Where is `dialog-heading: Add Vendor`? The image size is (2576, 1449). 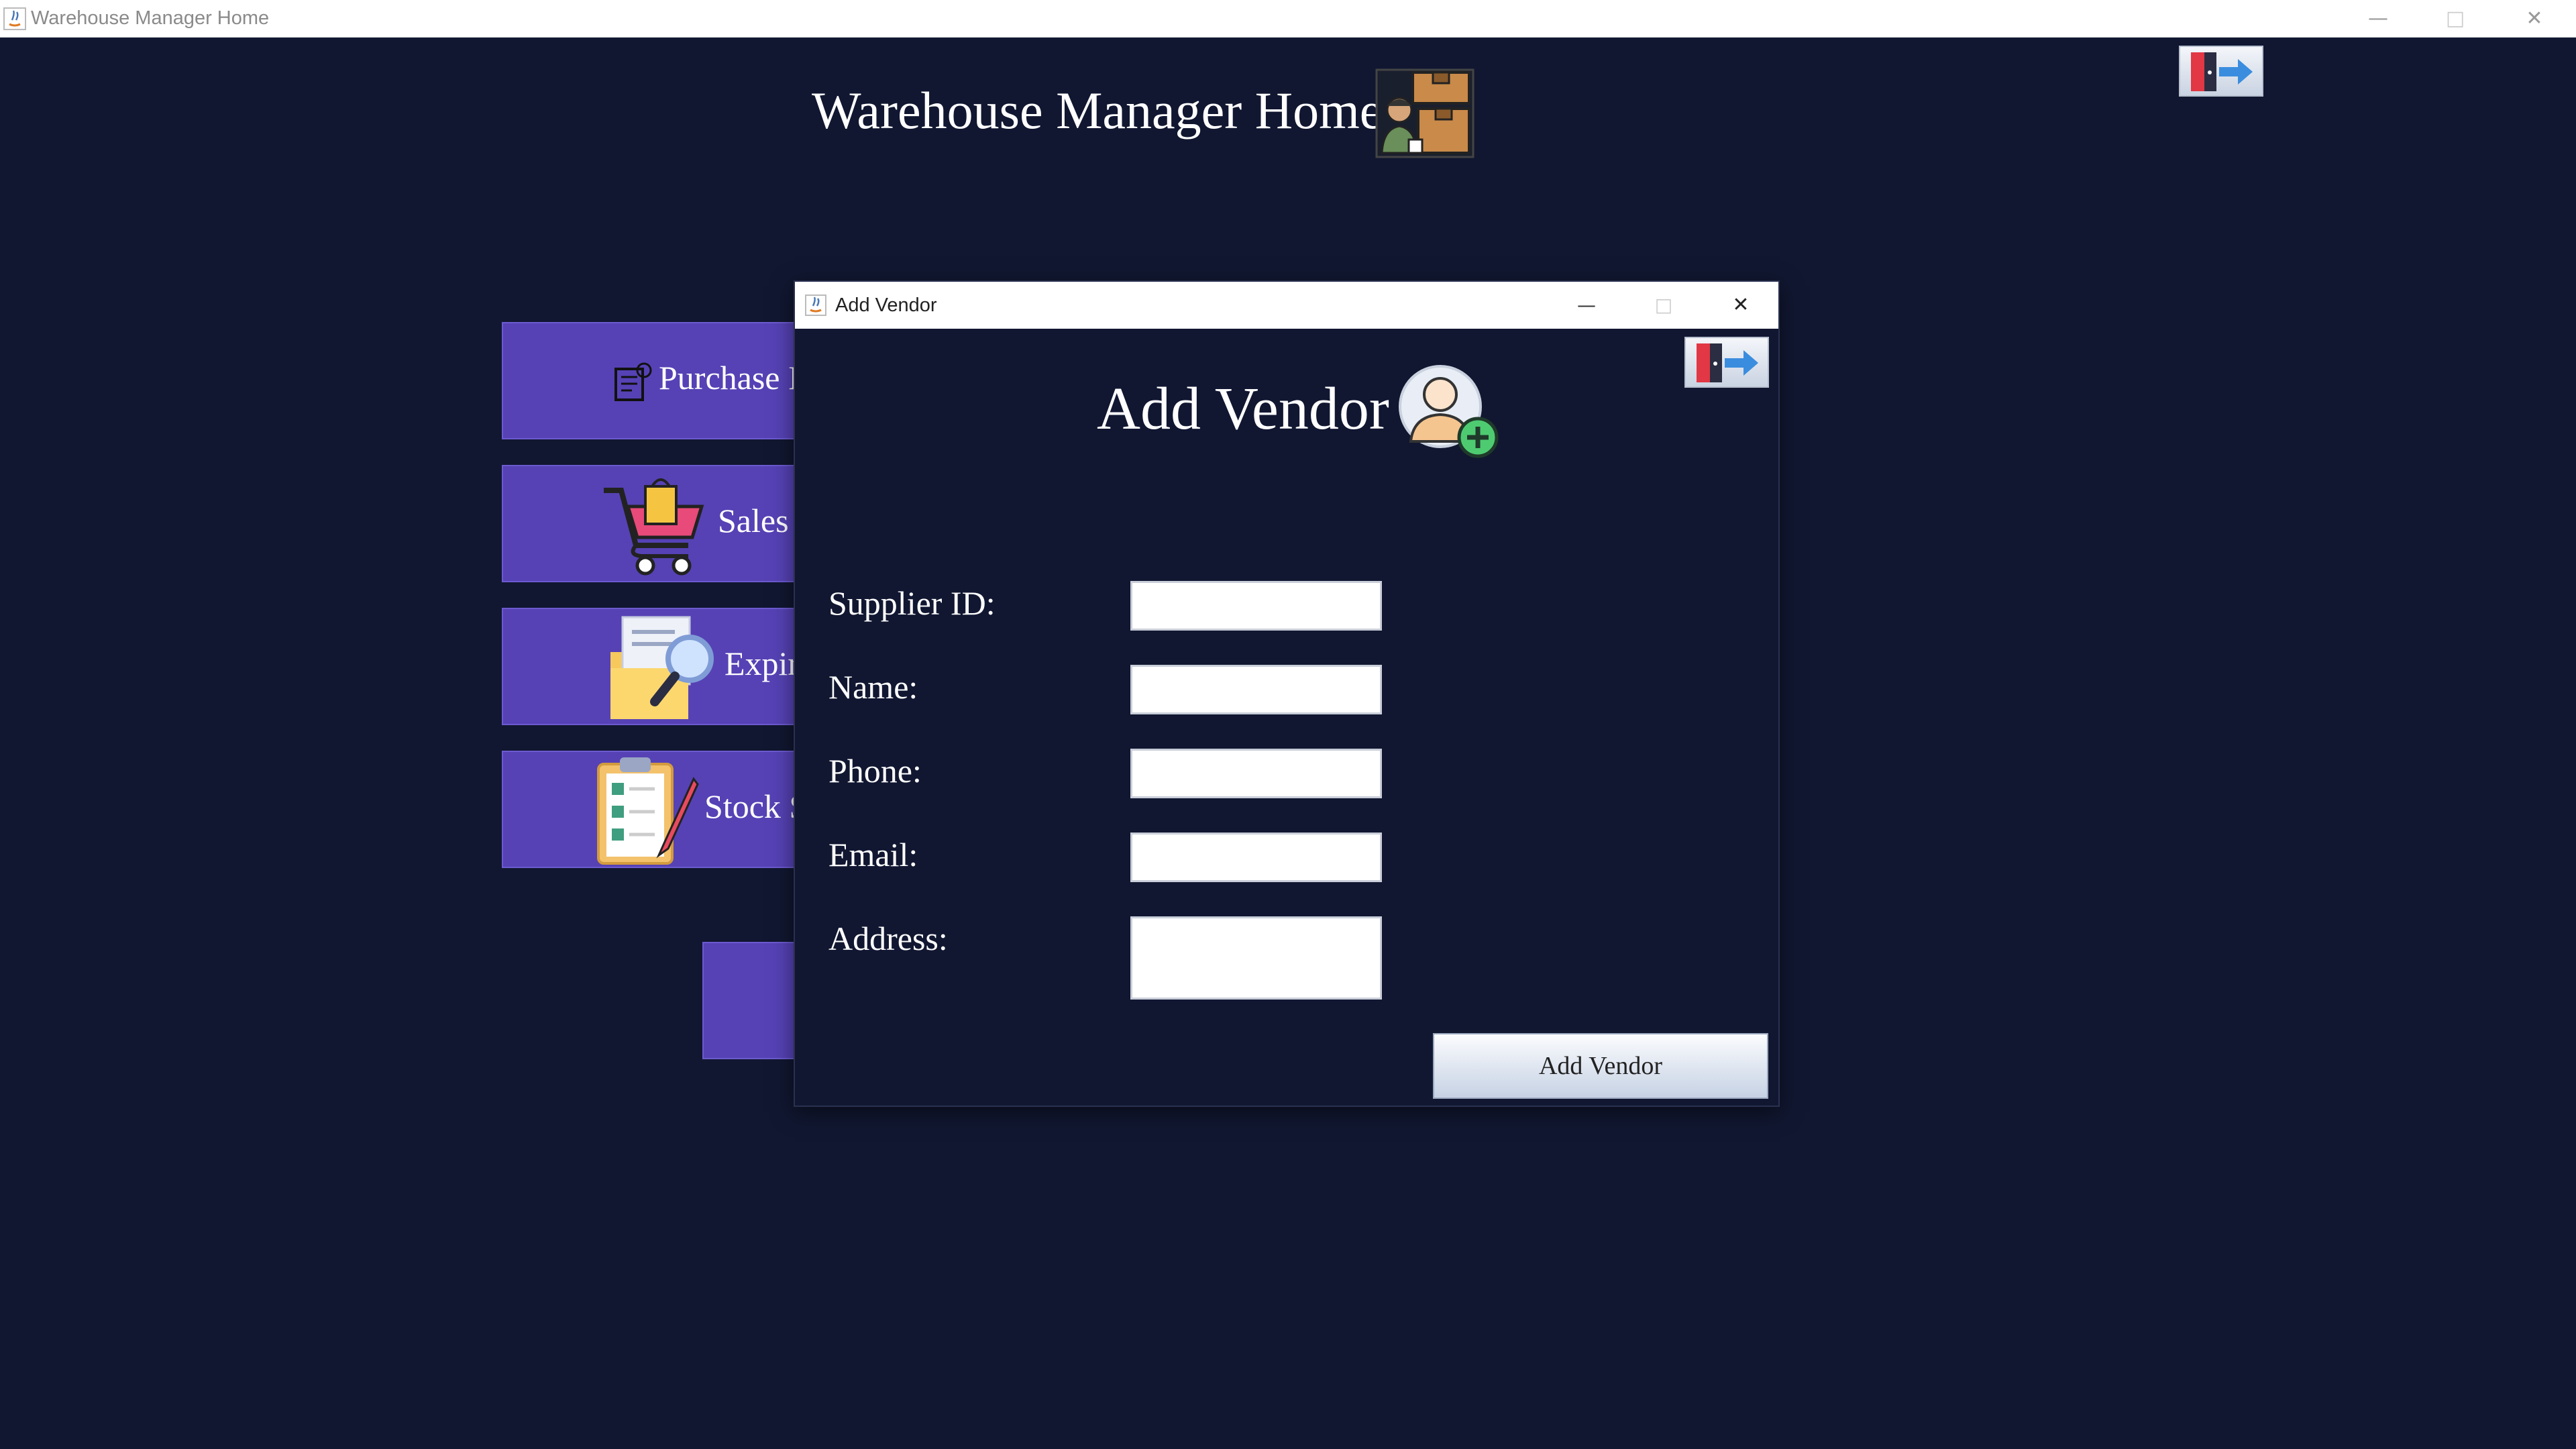
dialog-heading: Add Vendor is located at coordinates (1243, 409).